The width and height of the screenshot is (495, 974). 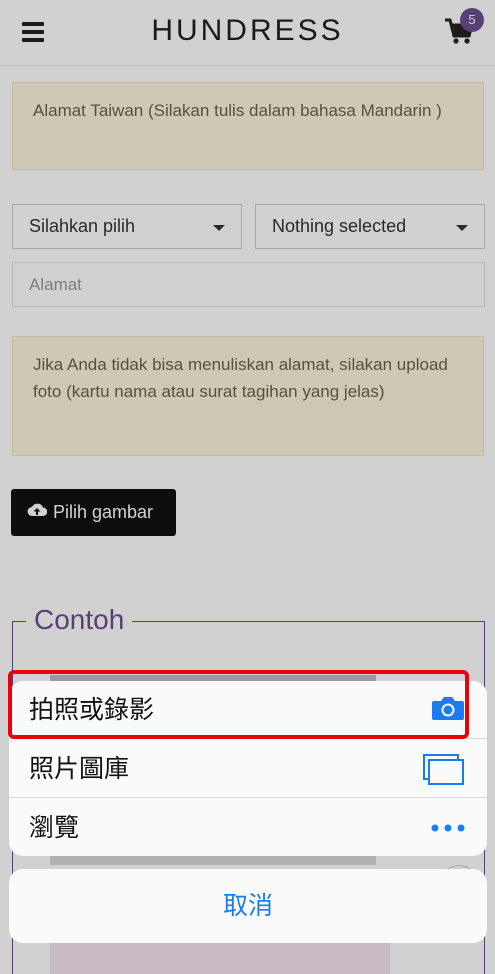 What do you see at coordinates (238, 704) in the screenshot?
I see `selection-highlight` at bounding box center [238, 704].